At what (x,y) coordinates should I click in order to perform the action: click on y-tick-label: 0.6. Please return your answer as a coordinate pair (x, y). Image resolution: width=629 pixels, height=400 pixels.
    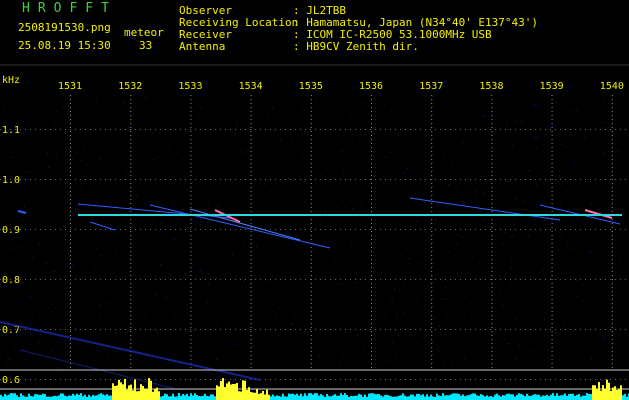
    Looking at the image, I should click on (11, 380).